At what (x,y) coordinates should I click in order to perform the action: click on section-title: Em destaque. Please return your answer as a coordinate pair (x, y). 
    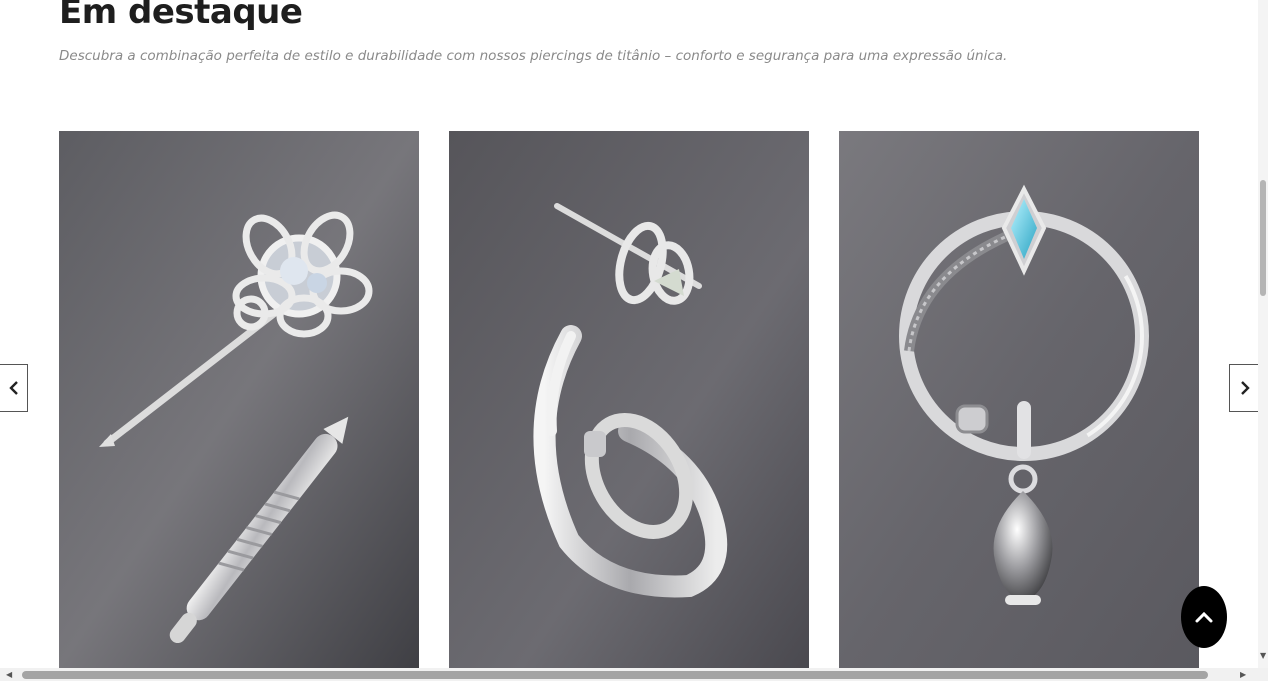
    Looking at the image, I should click on (181, 16).